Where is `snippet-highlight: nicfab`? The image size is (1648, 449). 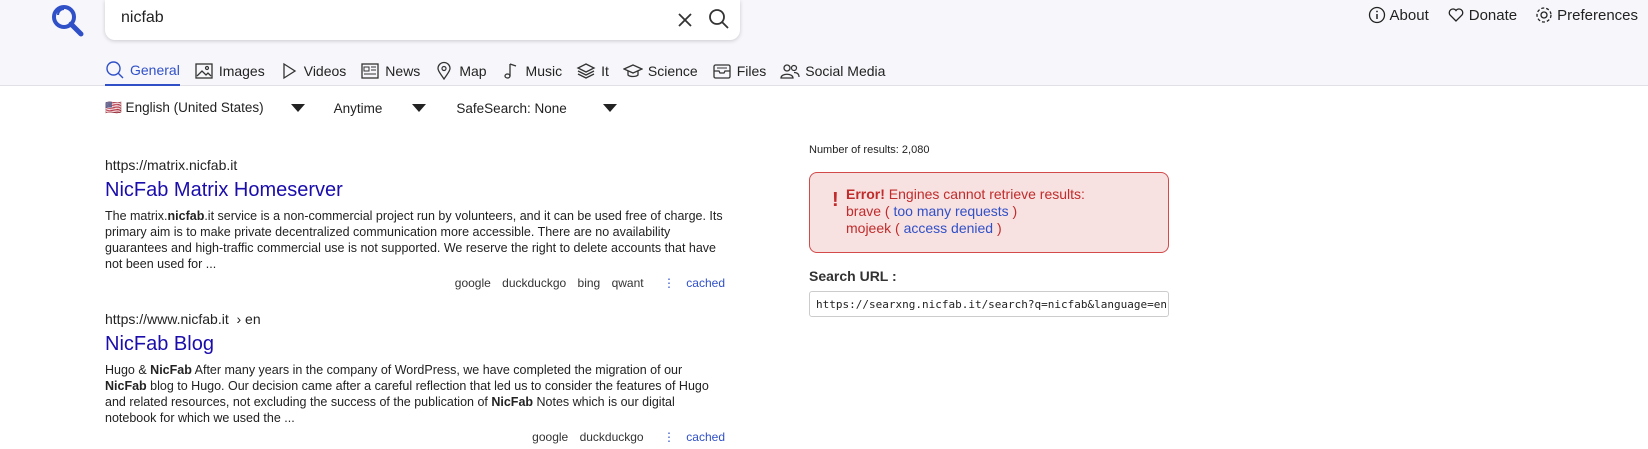 snippet-highlight: nicfab is located at coordinates (186, 216).